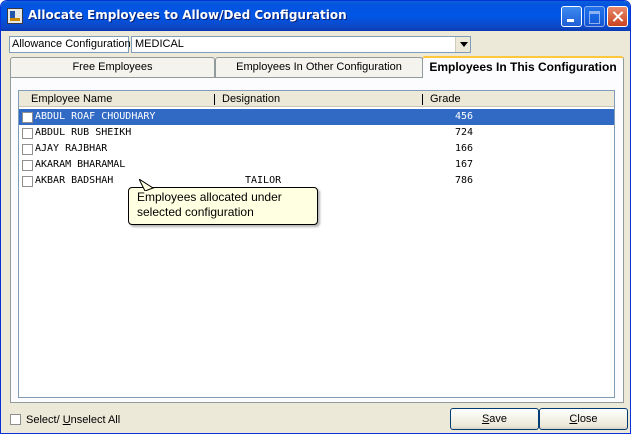 This screenshot has width=631, height=434. Describe the element at coordinates (587, 419) in the screenshot. I see `close-label: lose` at that location.